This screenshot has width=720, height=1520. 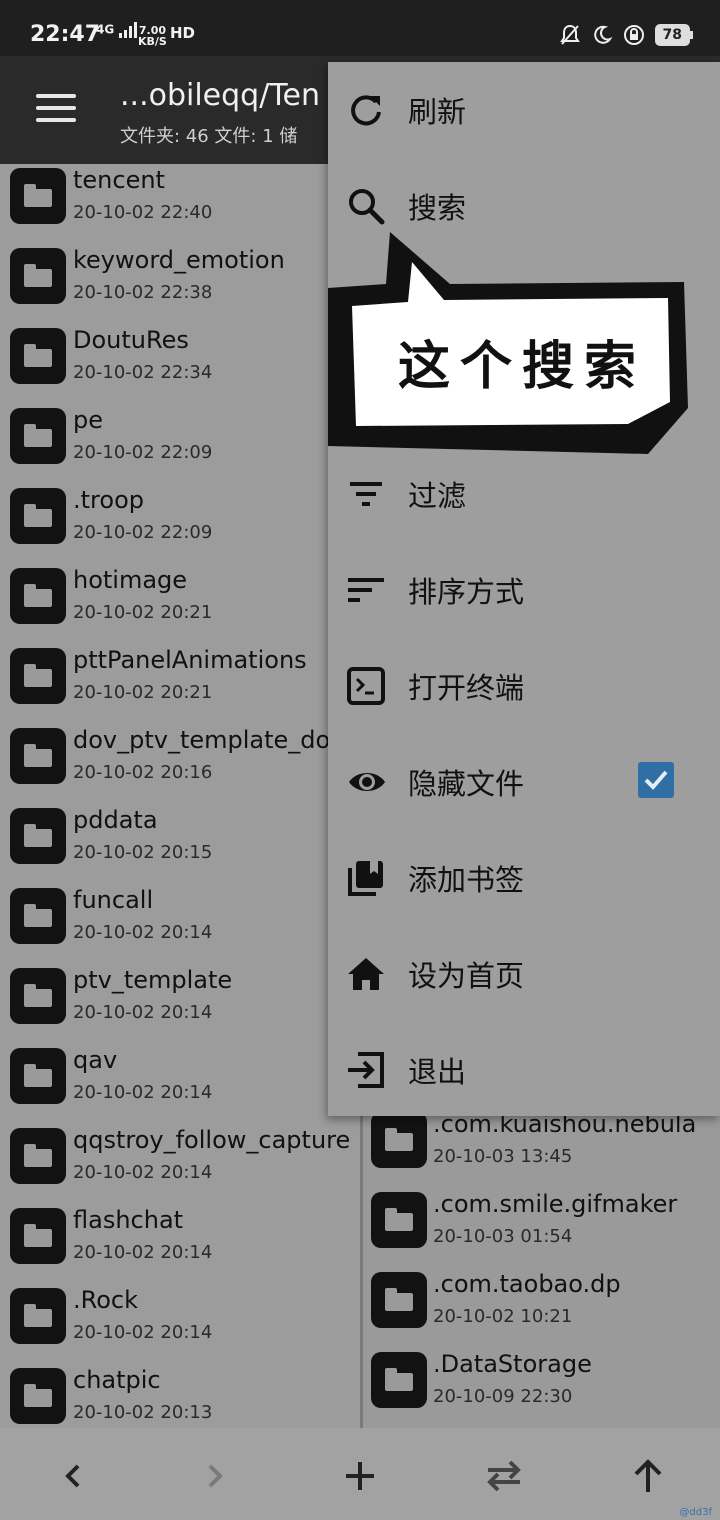 I want to click on menu-item-set-home: 设为首页, so click(x=524, y=974).